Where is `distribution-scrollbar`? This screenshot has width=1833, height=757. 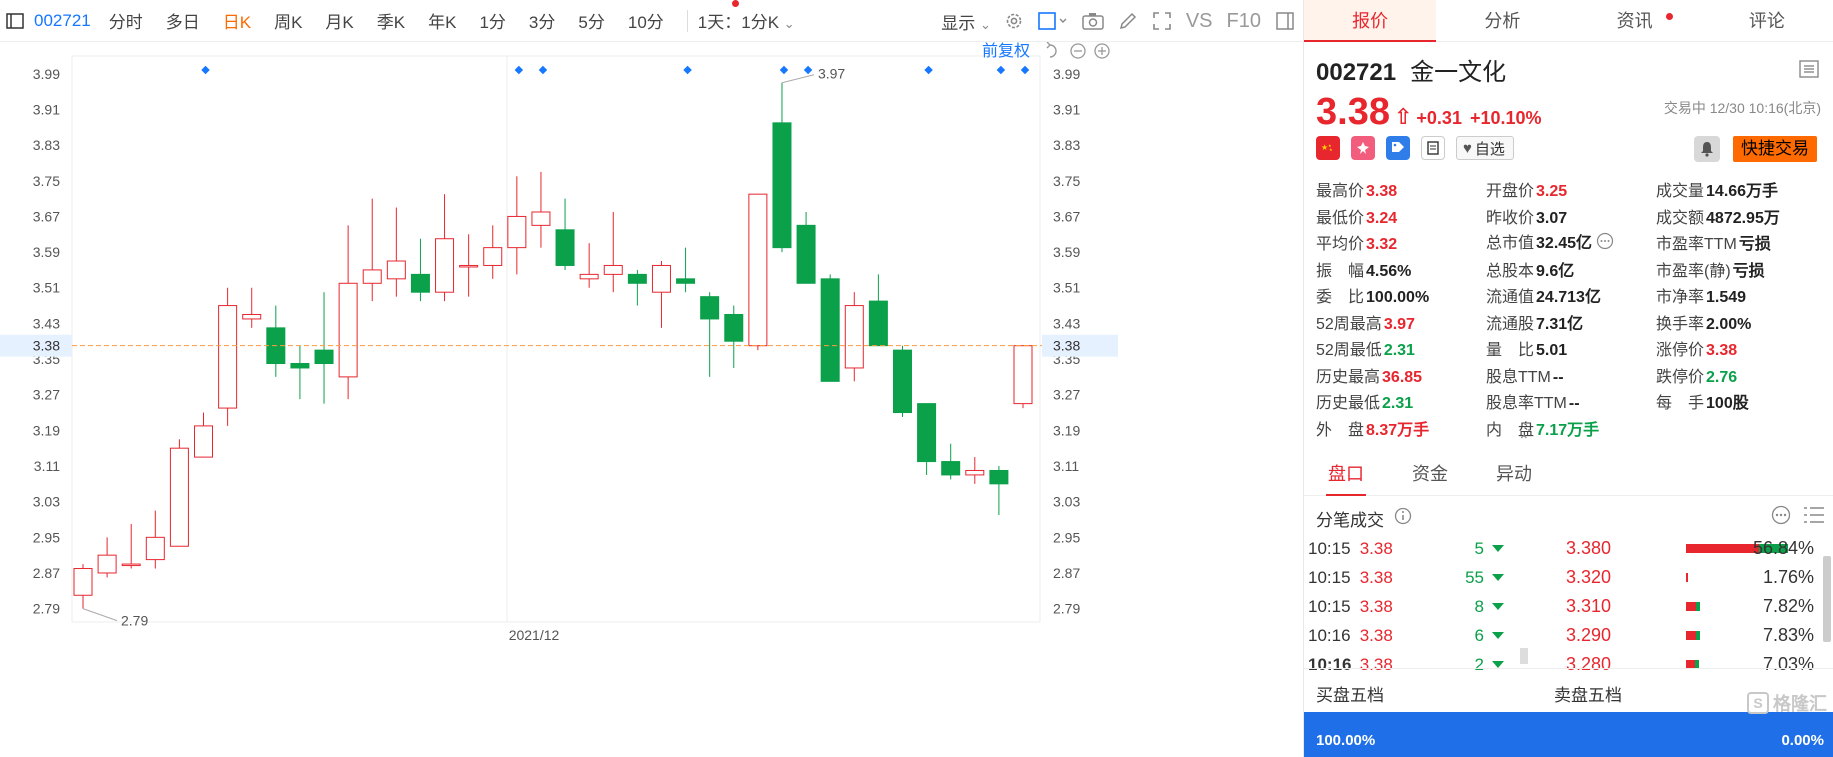 distribution-scrollbar is located at coordinates (1827, 599).